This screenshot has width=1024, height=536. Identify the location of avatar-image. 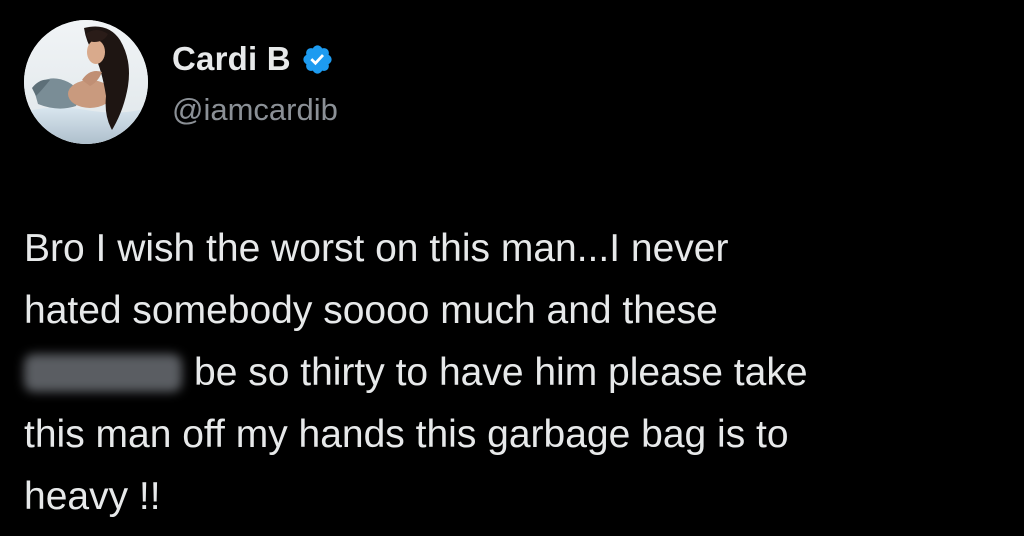
(86, 82).